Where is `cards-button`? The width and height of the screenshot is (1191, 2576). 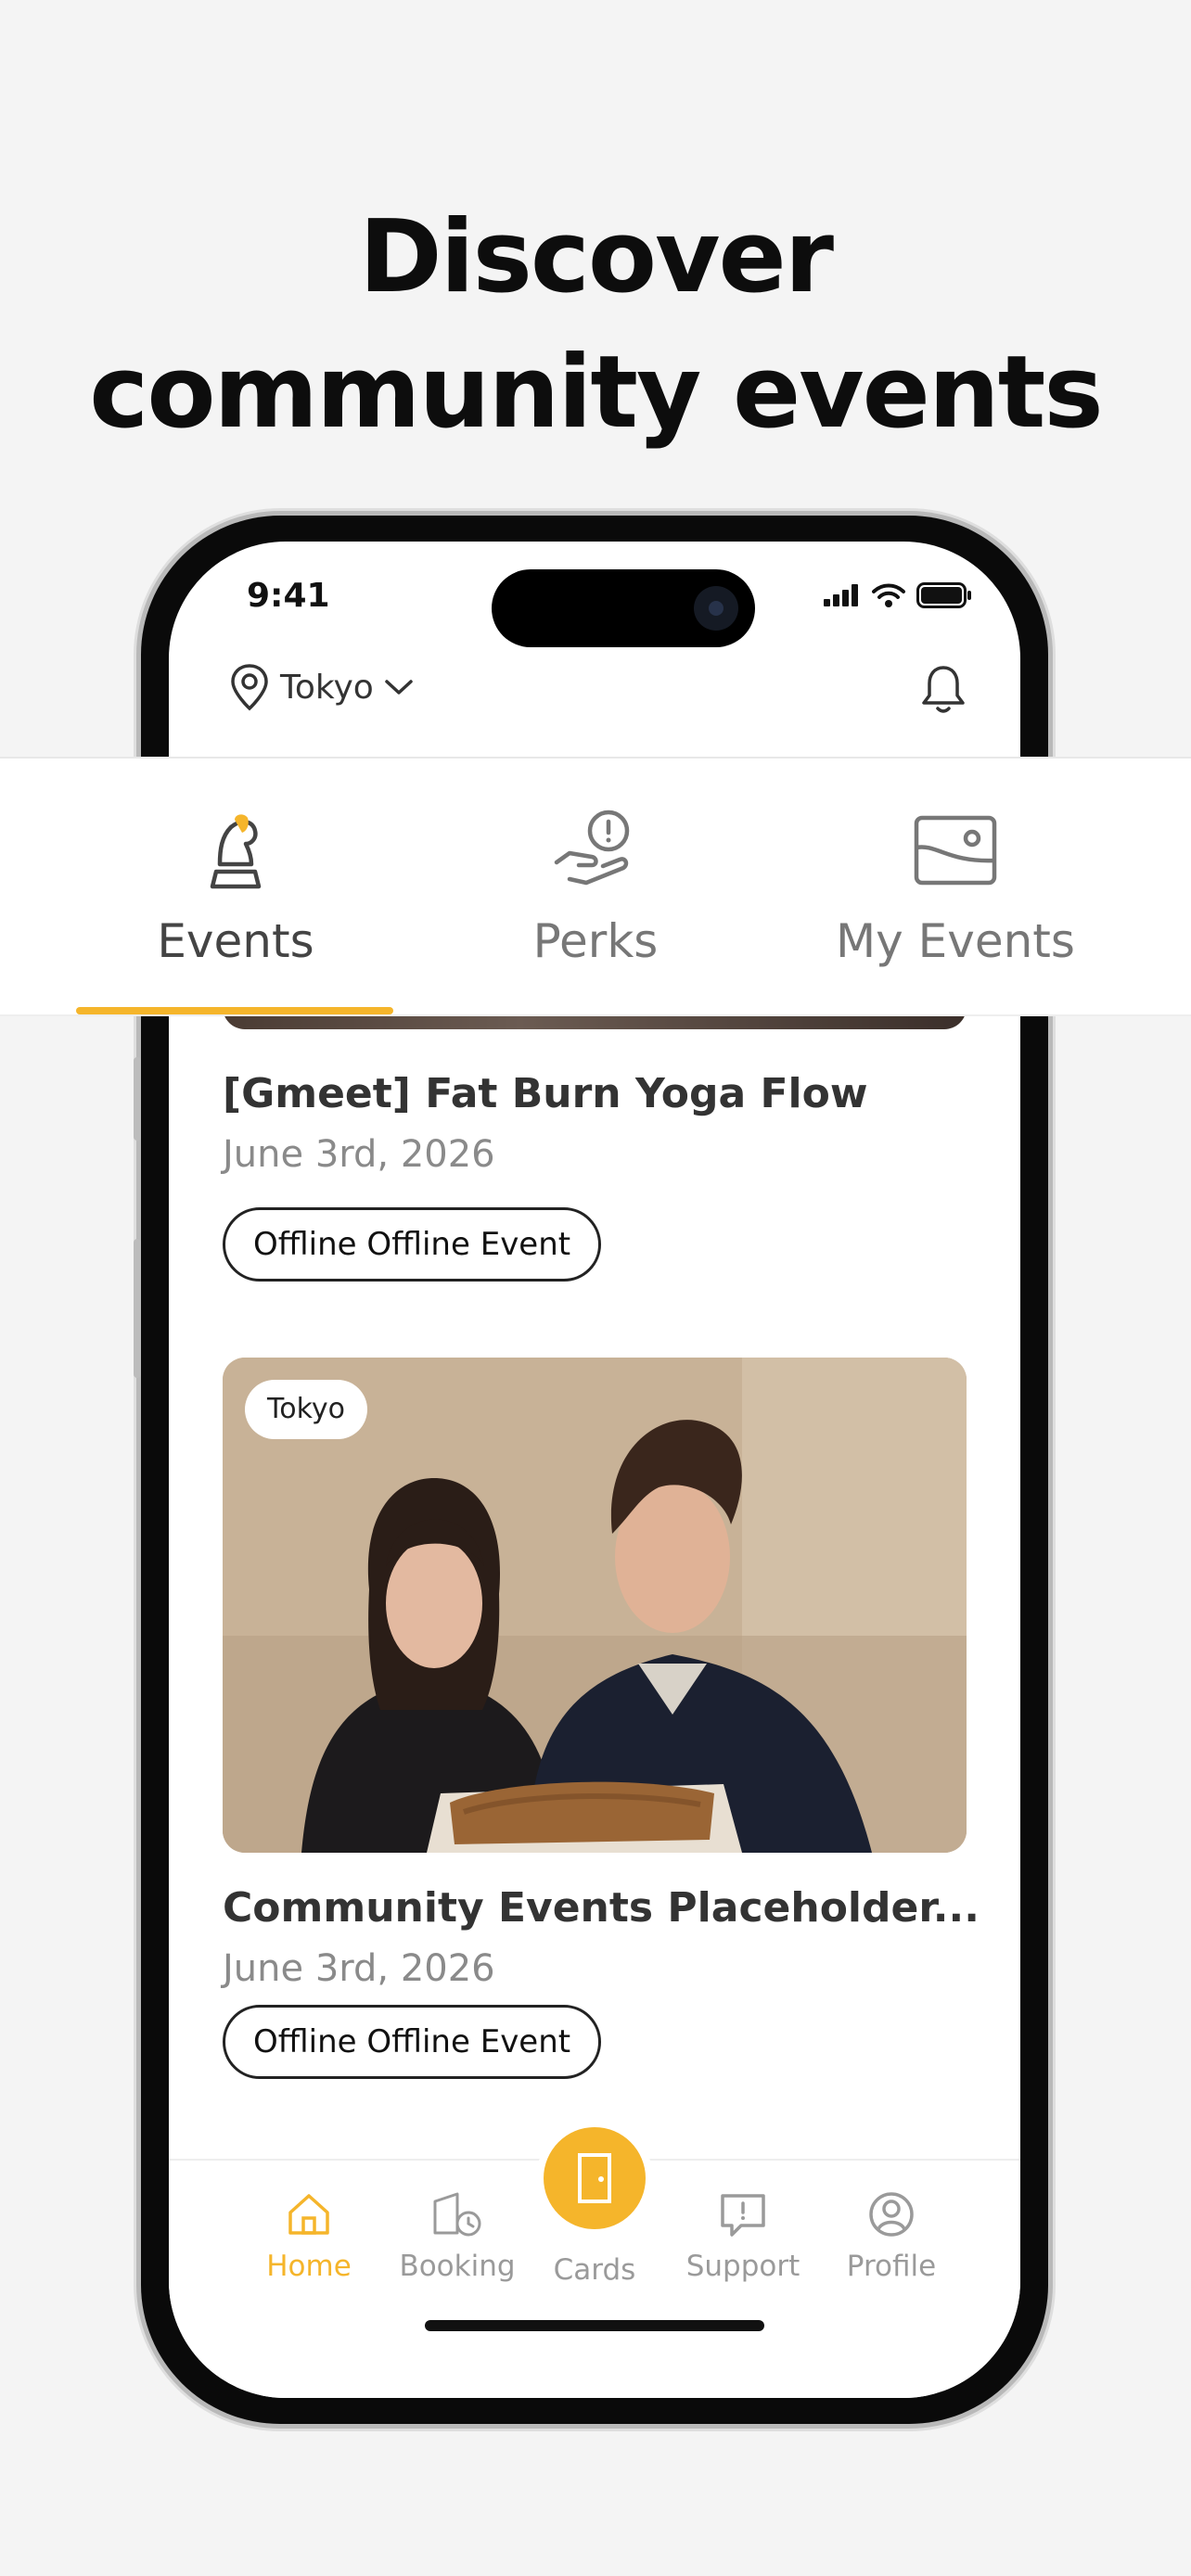
cards-button is located at coordinates (595, 2178).